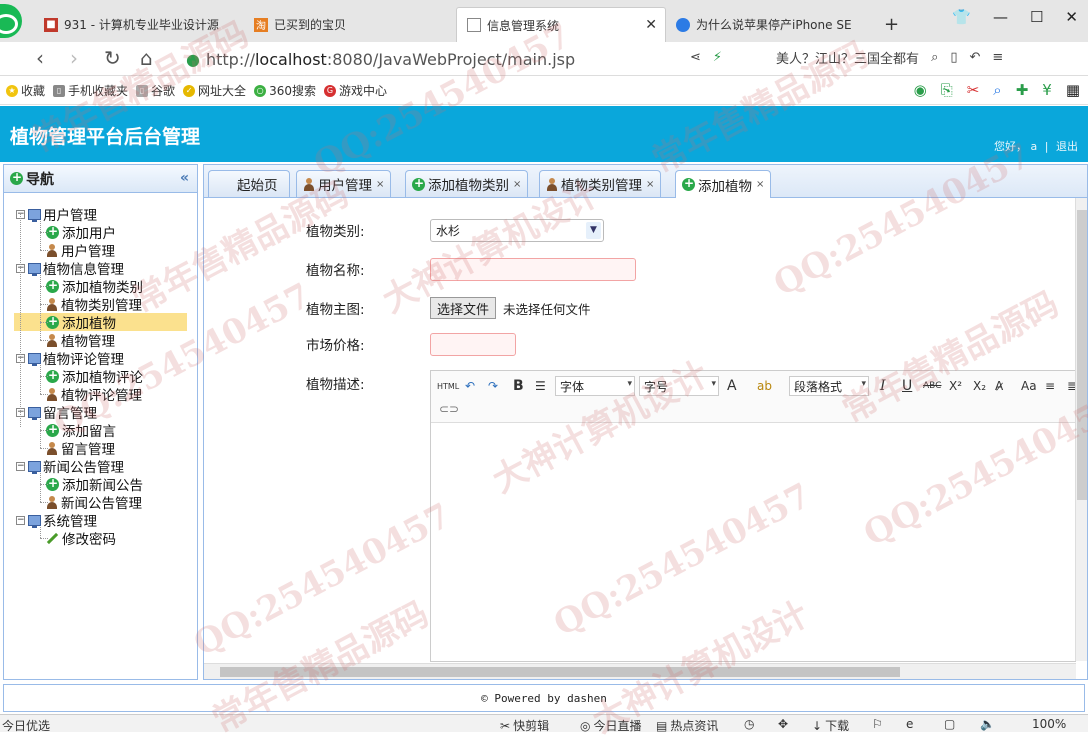  Describe the element at coordinates (732, 386) in the screenshot. I see `font-color-button: A` at that location.